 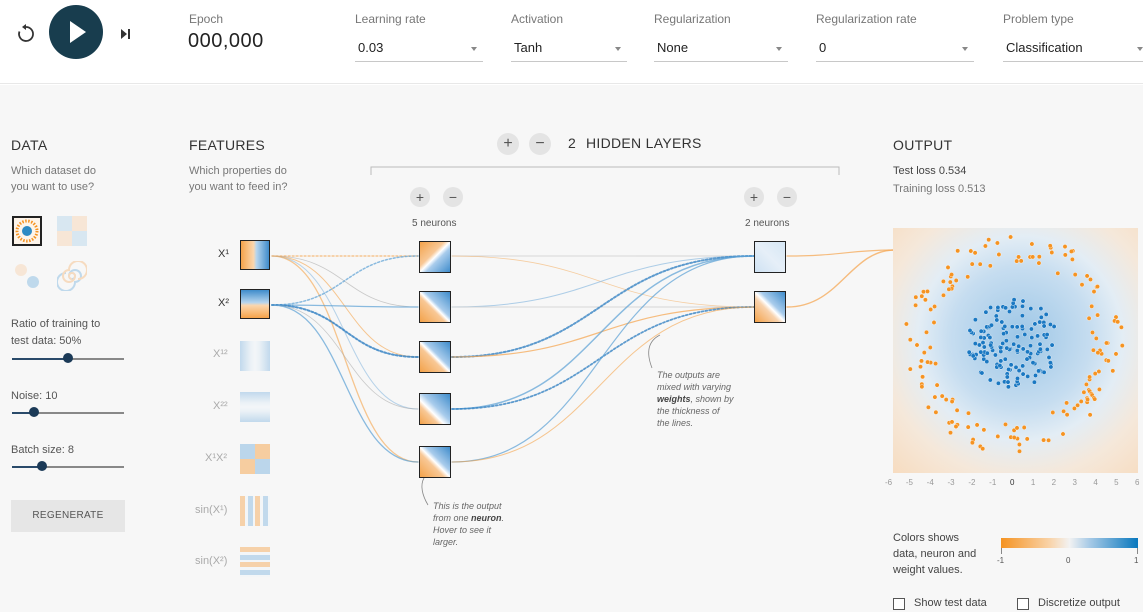 I want to click on regularization-select: None, so click(x=721, y=48).